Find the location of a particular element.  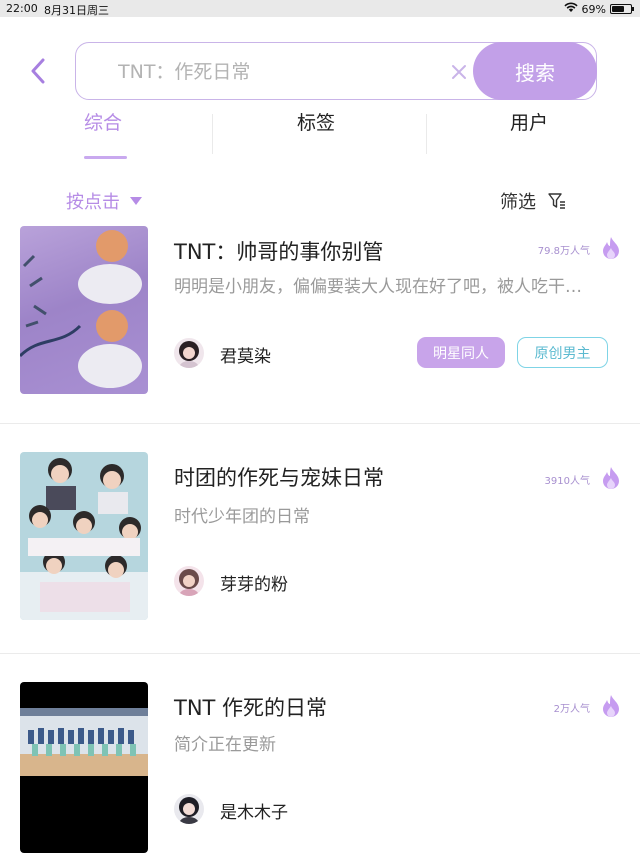

popularity-count: 2万人气 is located at coordinates (571, 709).